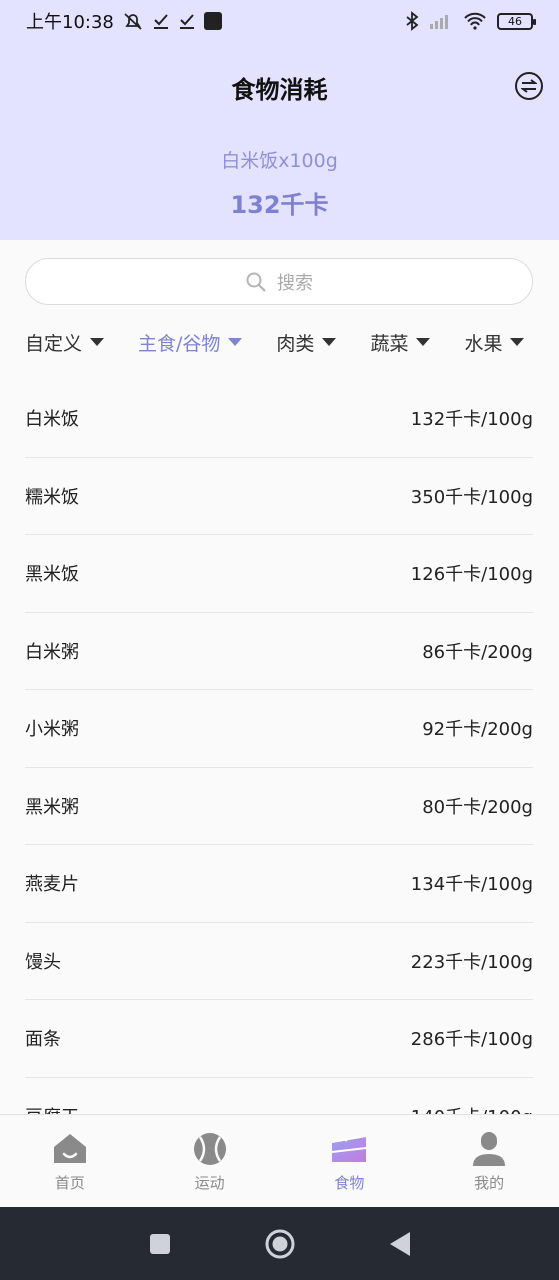  I want to click on home-icon, so click(69, 1148).